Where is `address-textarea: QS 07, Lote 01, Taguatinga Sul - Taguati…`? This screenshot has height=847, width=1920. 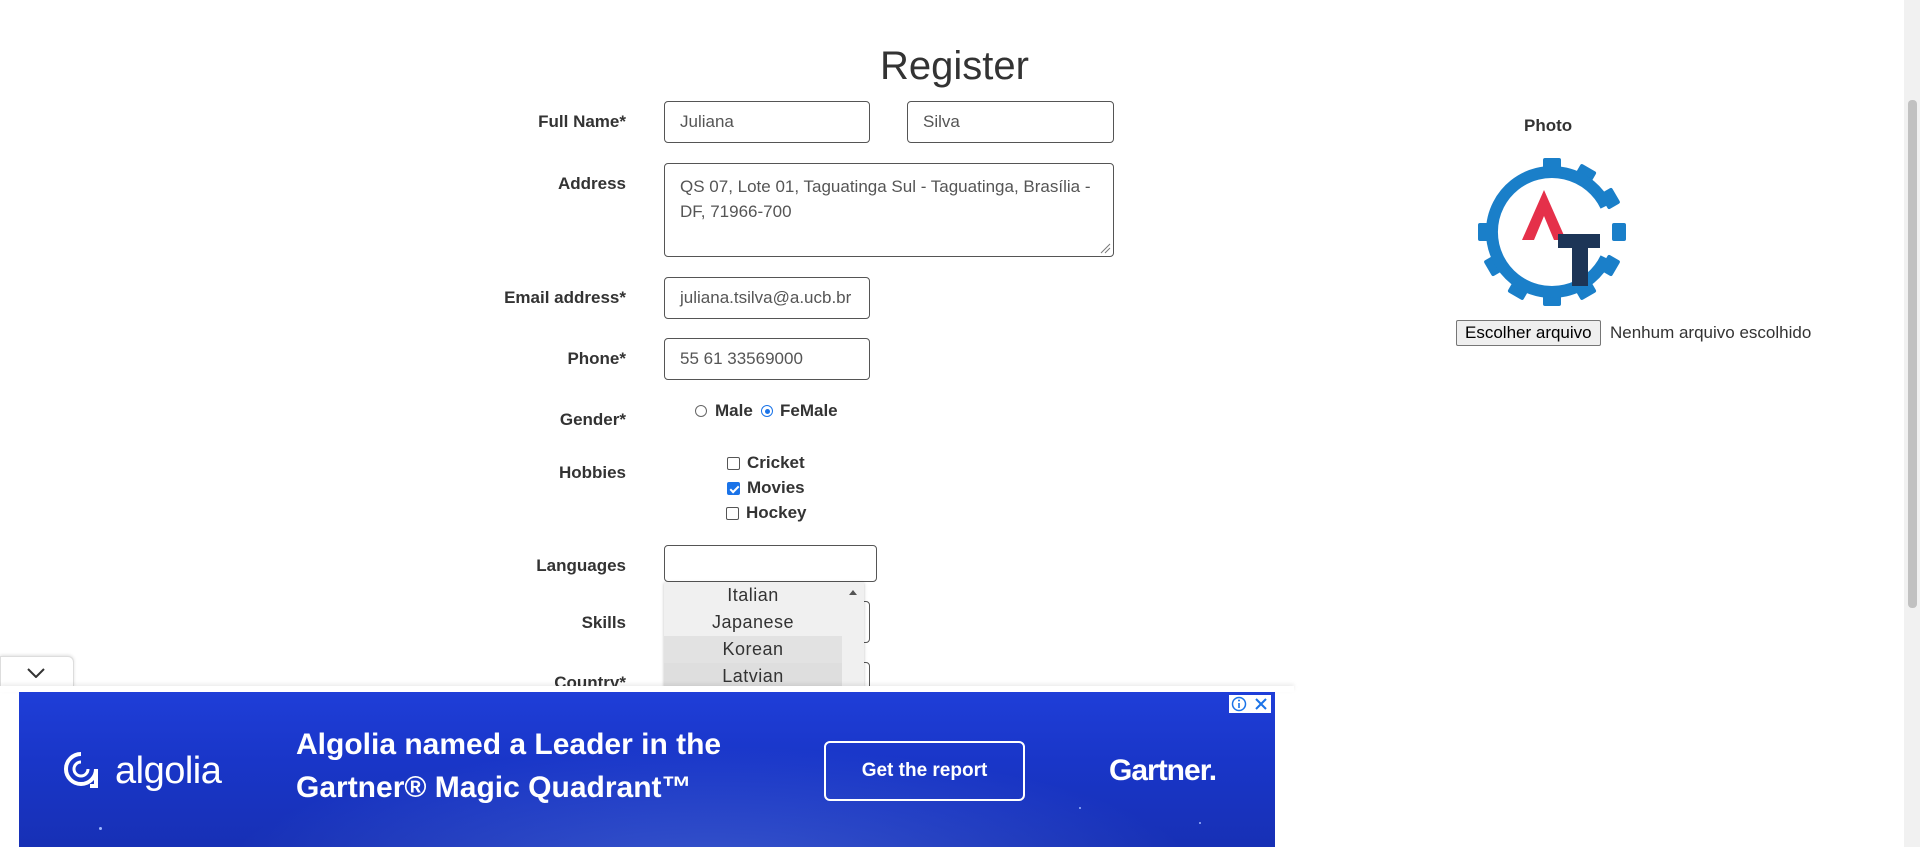 address-textarea: QS 07, Lote 01, Taguatinga Sul - Taguati… is located at coordinates (889, 210).